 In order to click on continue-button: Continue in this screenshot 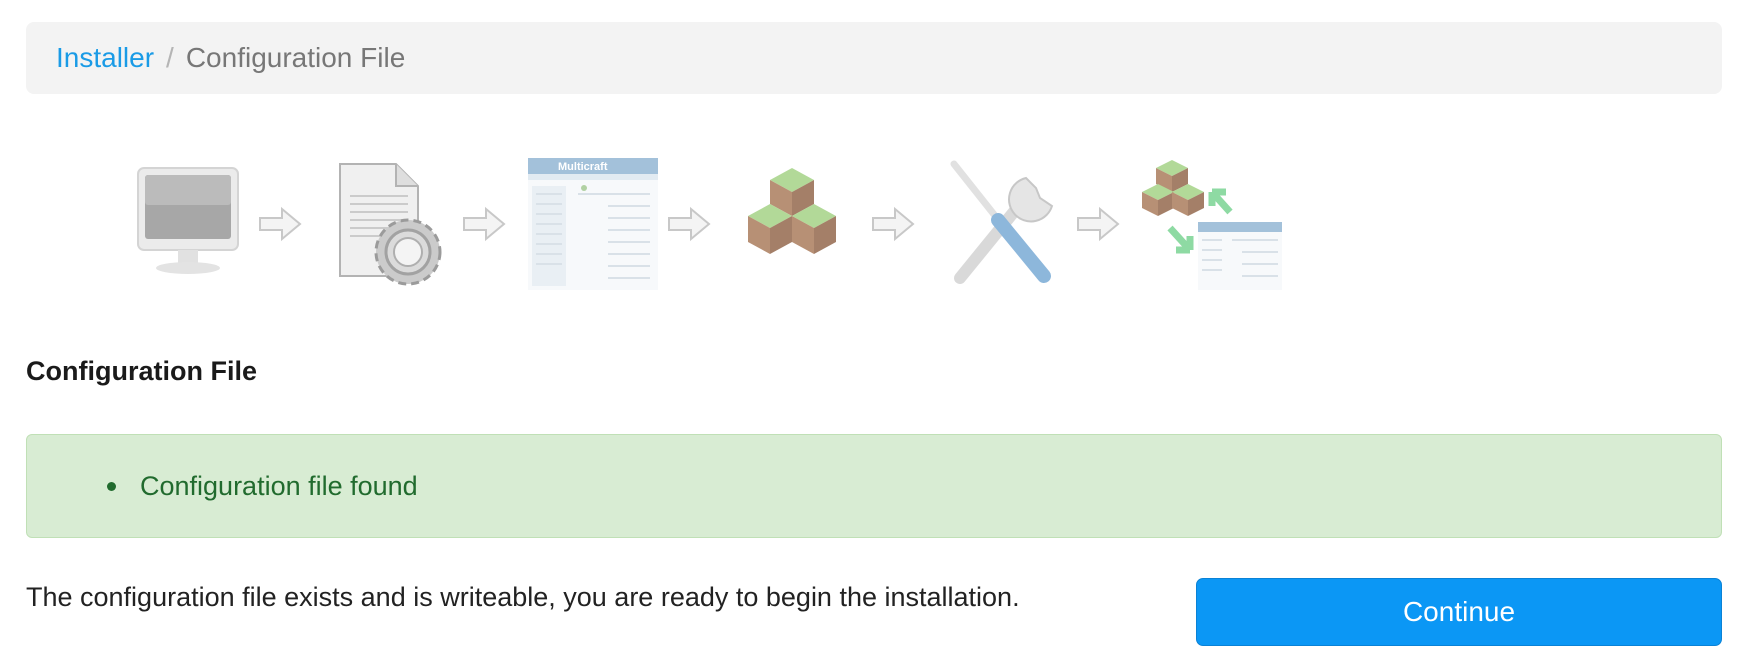, I will do `click(1459, 612)`.